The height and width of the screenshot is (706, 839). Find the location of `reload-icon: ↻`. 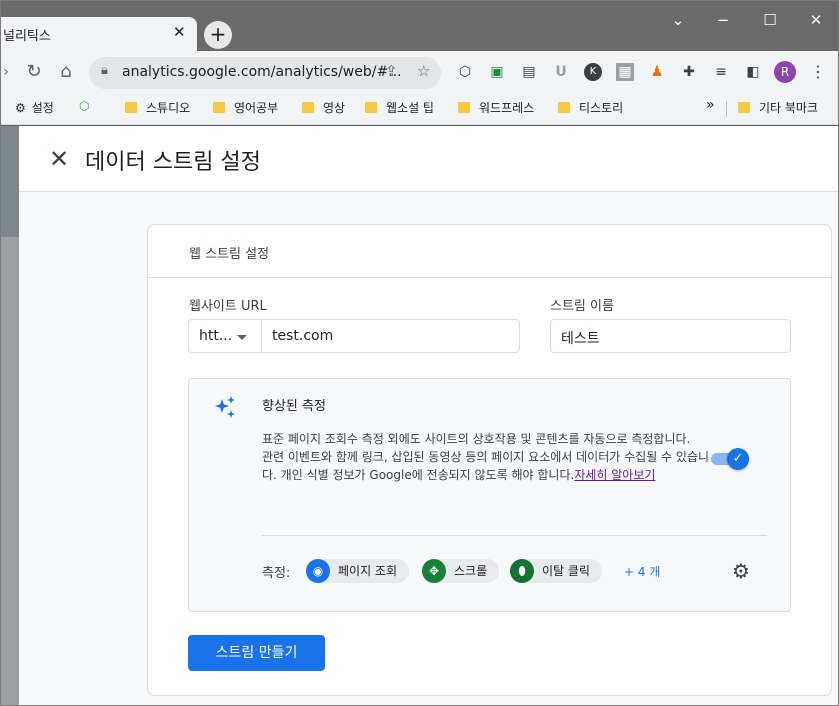

reload-icon: ↻ is located at coordinates (34, 71).